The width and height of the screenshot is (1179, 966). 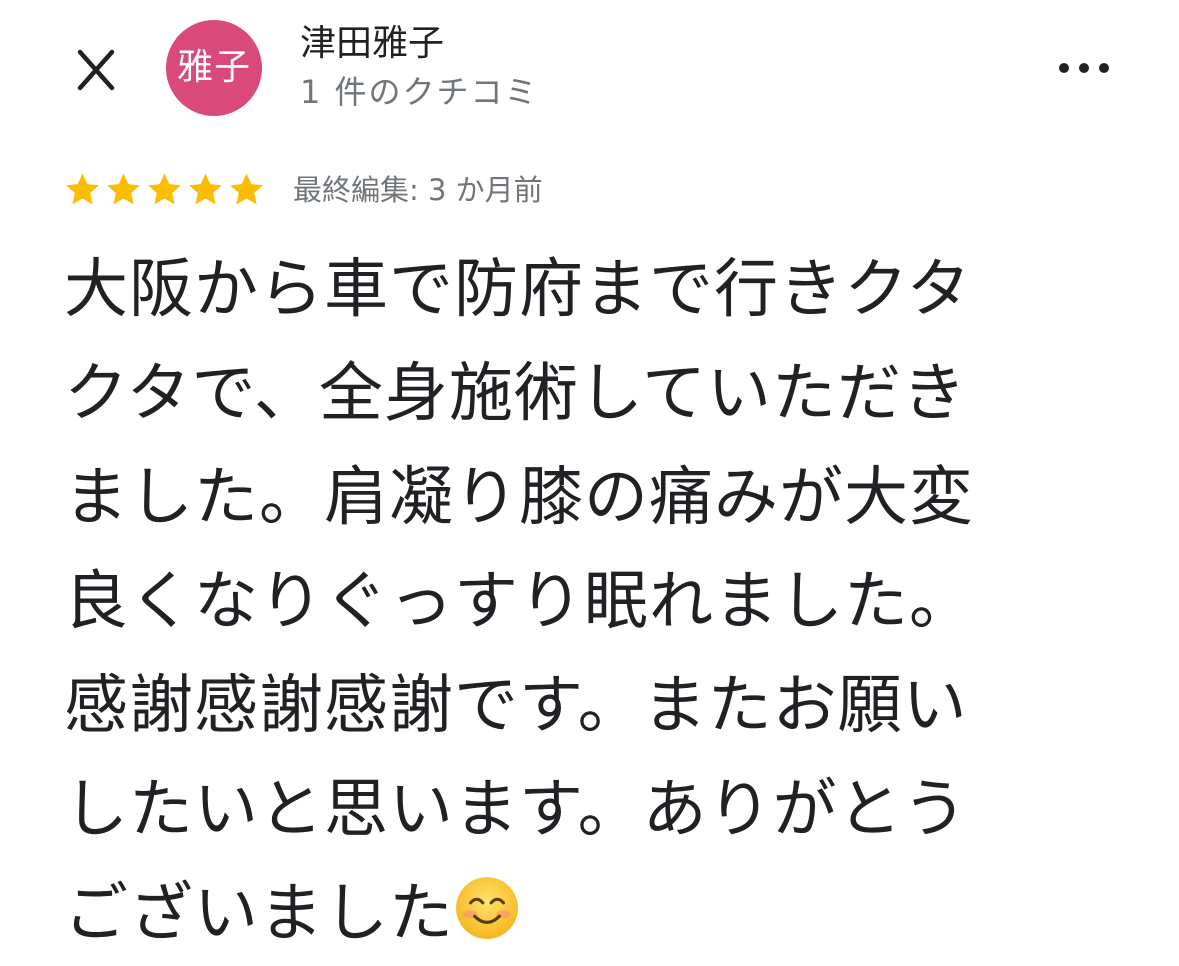 I want to click on rating-row: 最終編集: 3 か月前, so click(x=302, y=190).